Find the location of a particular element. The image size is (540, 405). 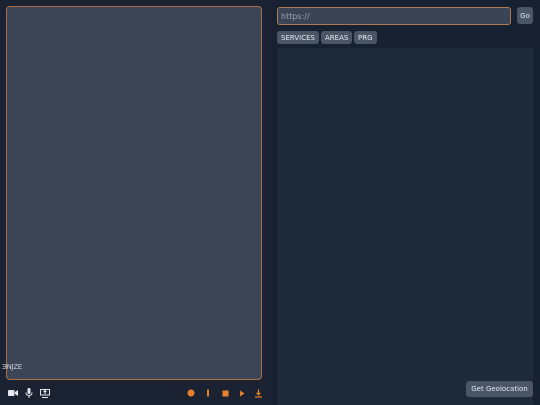

get-geolocation-button: Get Geolocation is located at coordinates (499, 389).